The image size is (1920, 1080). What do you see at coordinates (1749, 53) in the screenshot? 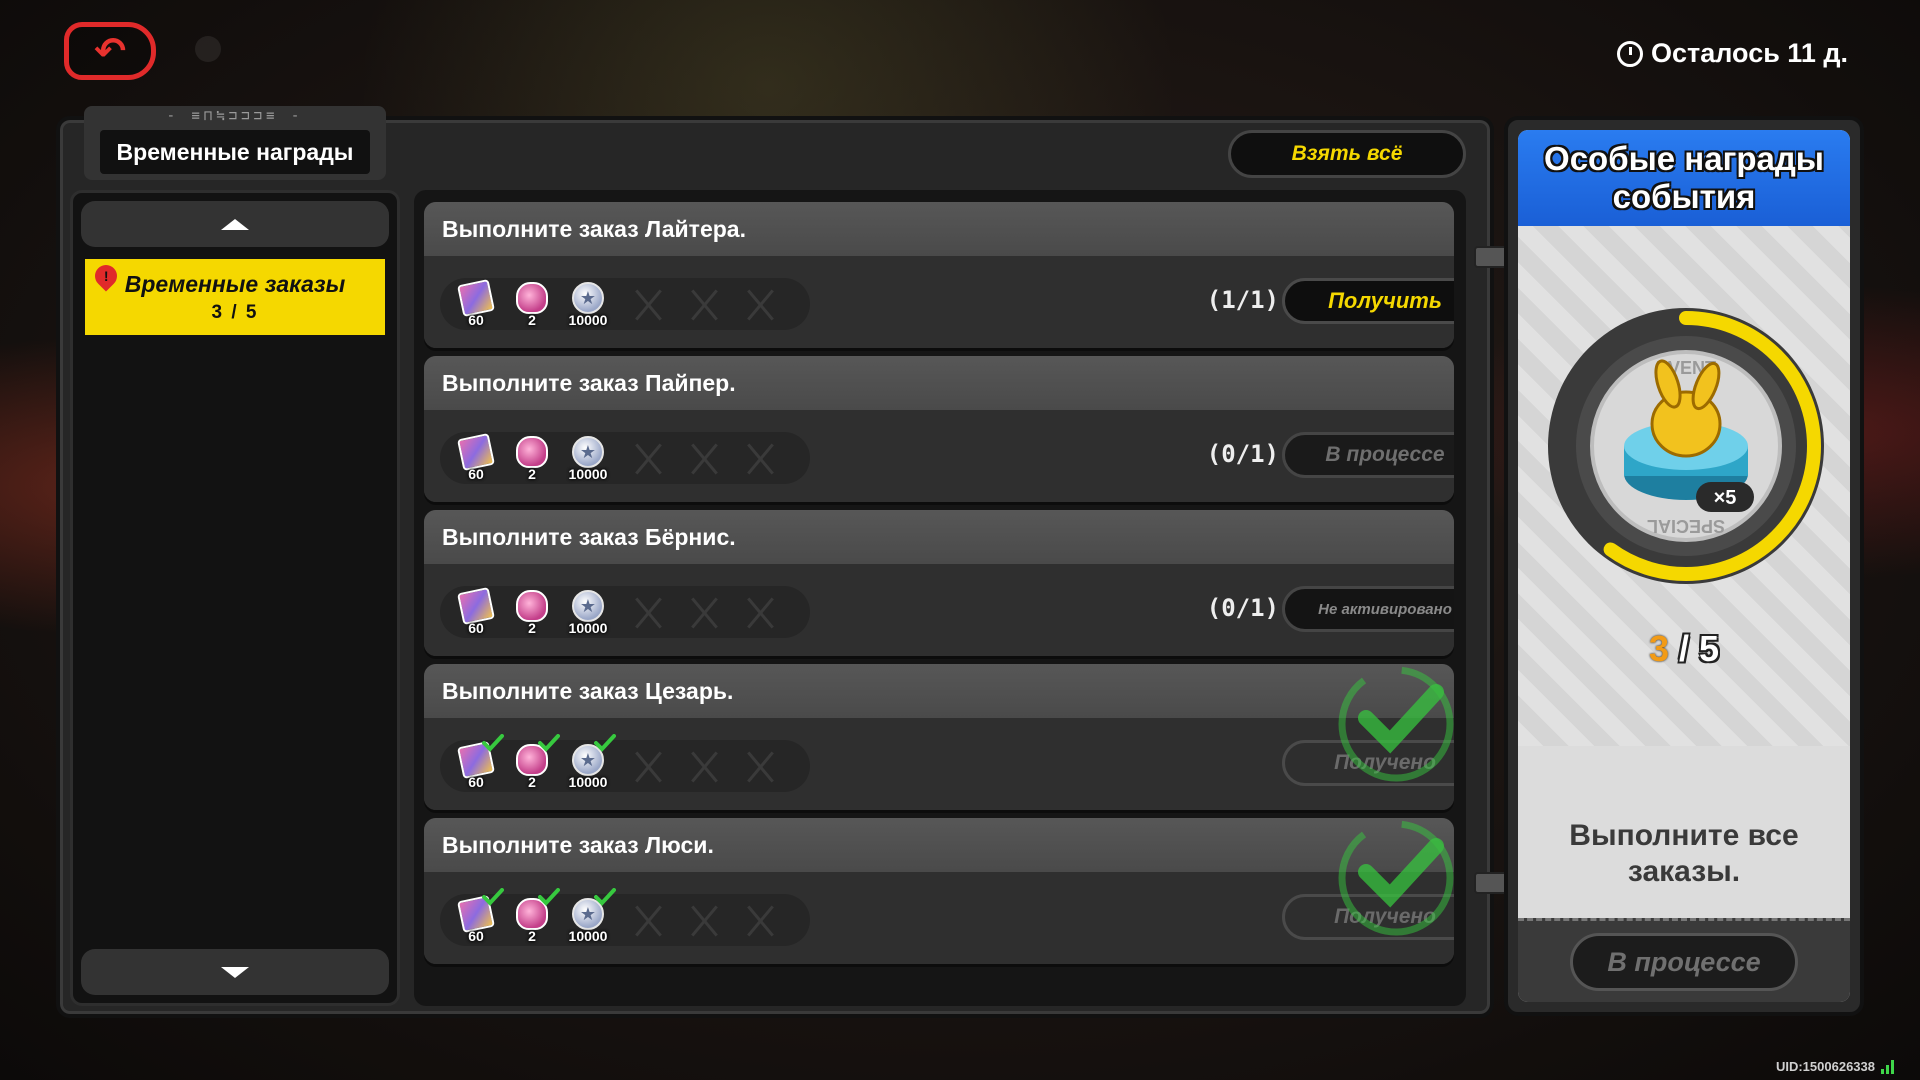
I see `time-remaining-text: Осталось 11 д.` at bounding box center [1749, 53].